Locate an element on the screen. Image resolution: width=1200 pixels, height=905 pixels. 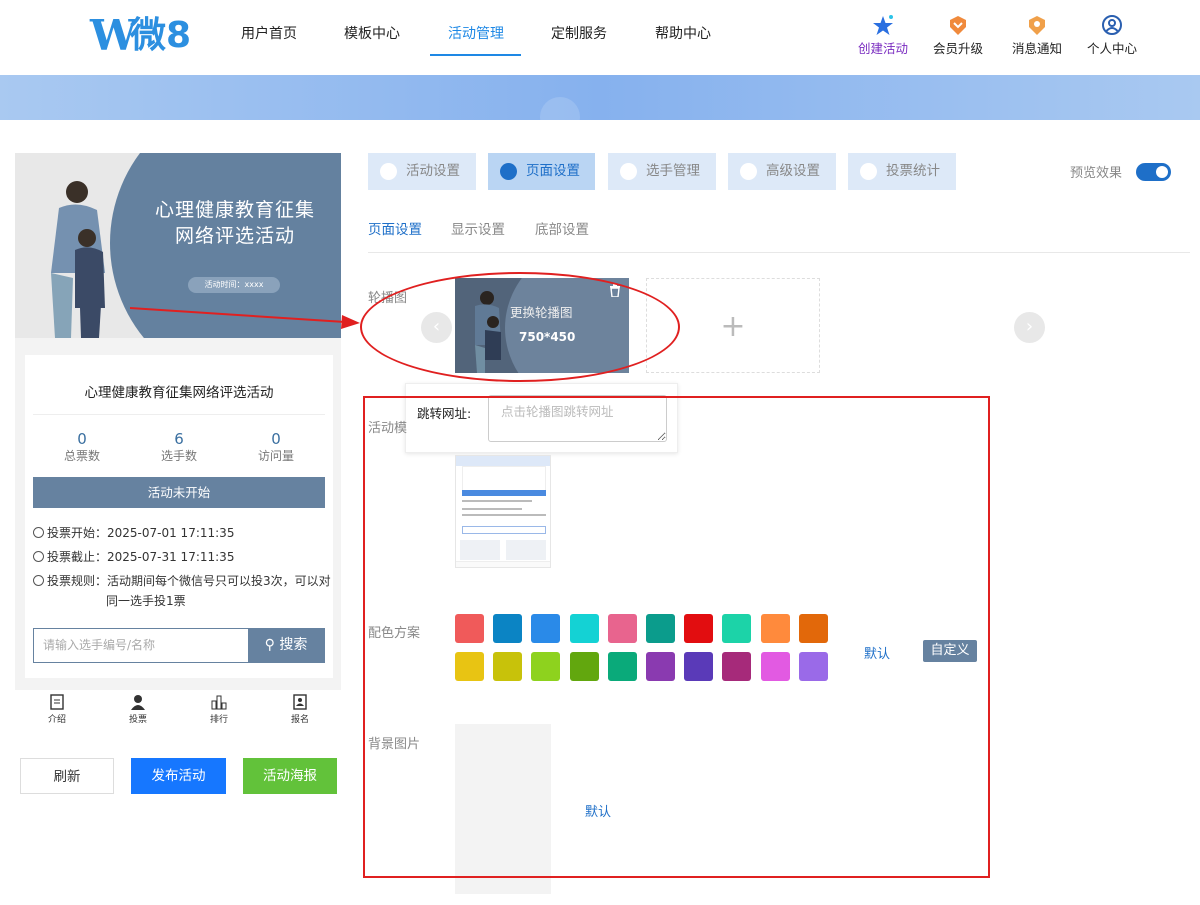
tab-page-settings: 页面设置 is located at coordinates (541, 171).